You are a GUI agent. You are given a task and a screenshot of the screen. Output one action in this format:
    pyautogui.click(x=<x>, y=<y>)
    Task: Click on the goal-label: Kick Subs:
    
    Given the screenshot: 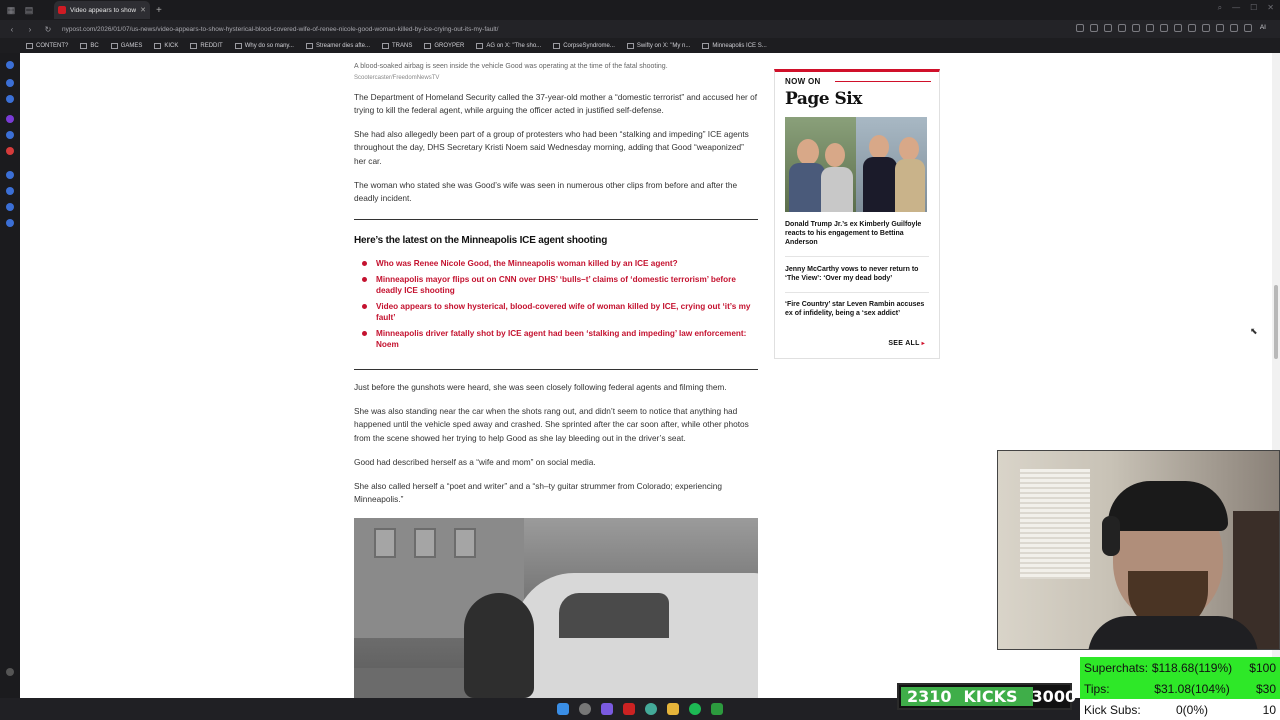 What is the action you would take?
    pyautogui.click(x=1112, y=709)
    